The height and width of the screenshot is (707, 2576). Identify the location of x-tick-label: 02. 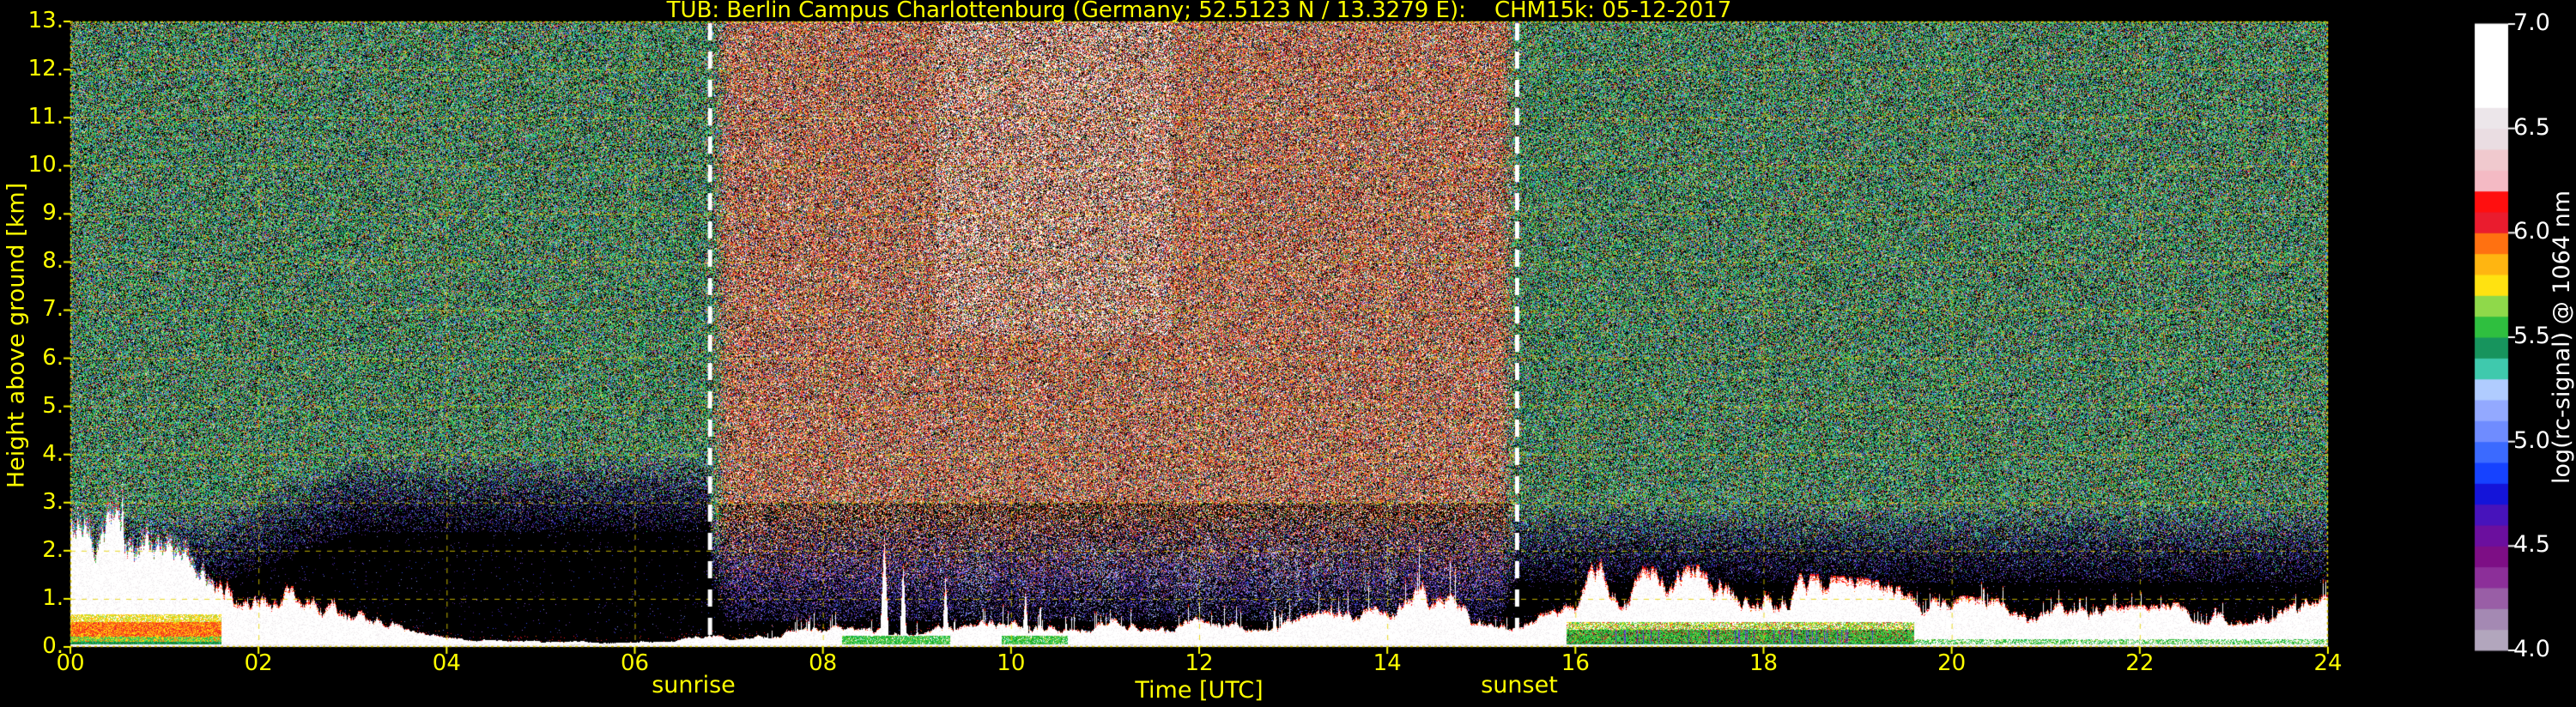
(258, 663).